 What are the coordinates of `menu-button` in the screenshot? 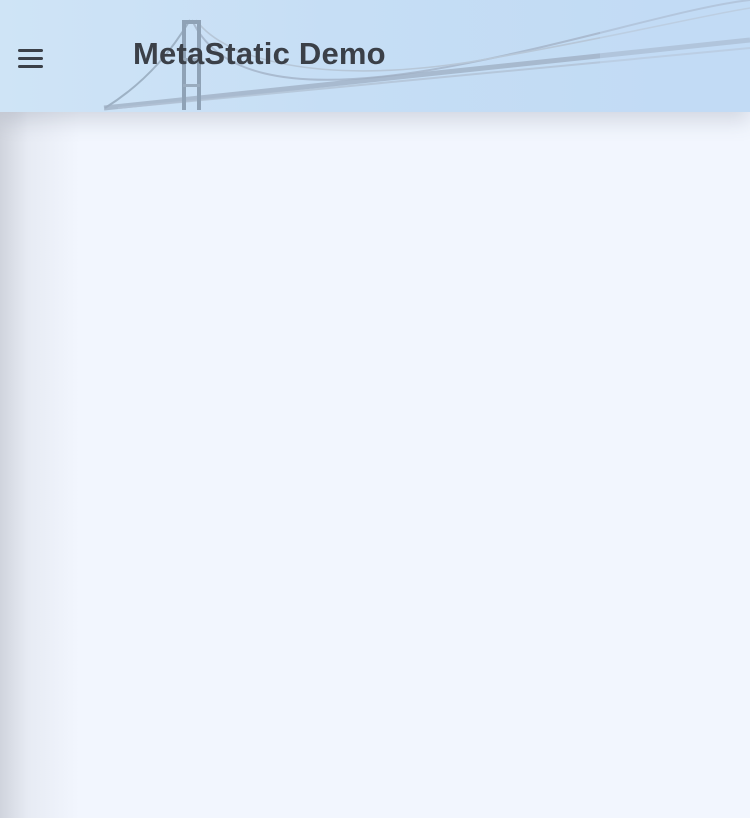 It's located at (30, 55).